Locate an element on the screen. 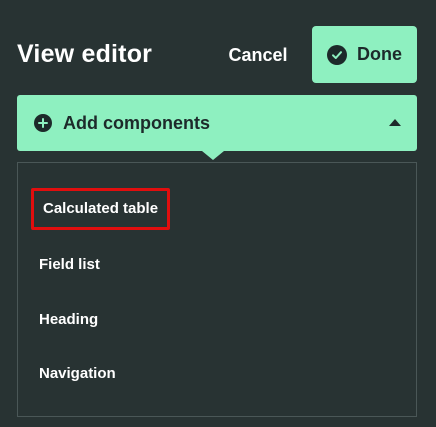 The image size is (436, 427). cancel-button: Cancel is located at coordinates (258, 55).